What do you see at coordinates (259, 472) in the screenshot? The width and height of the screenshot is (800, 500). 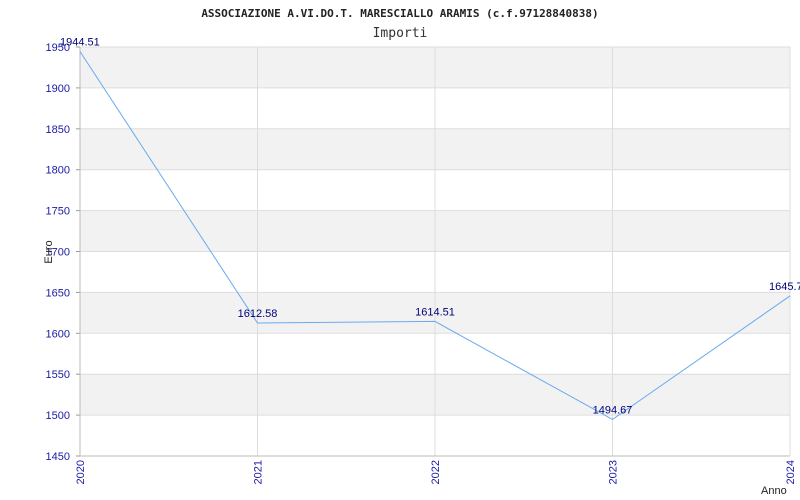 I see `x-tick-label: 2021` at bounding box center [259, 472].